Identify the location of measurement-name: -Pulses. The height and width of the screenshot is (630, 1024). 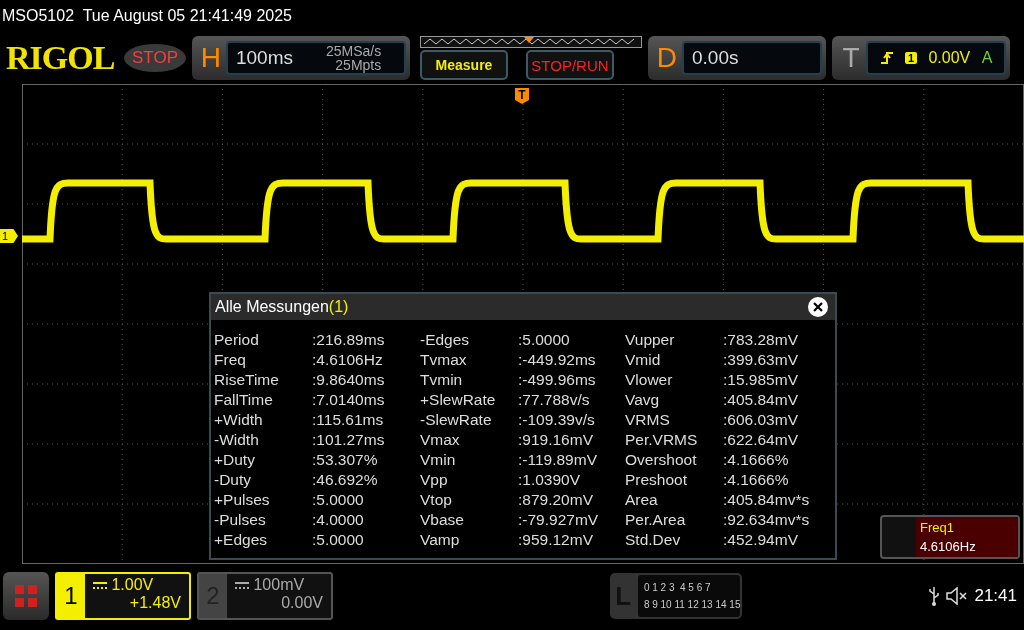
(240, 520).